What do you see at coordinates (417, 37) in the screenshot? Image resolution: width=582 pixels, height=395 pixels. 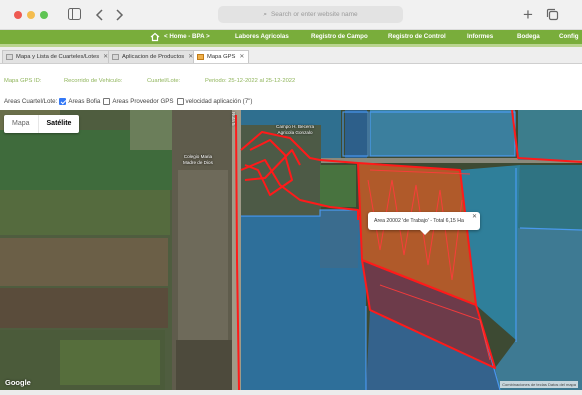 I see `nav-registro-control: Registro de Control` at bounding box center [417, 37].